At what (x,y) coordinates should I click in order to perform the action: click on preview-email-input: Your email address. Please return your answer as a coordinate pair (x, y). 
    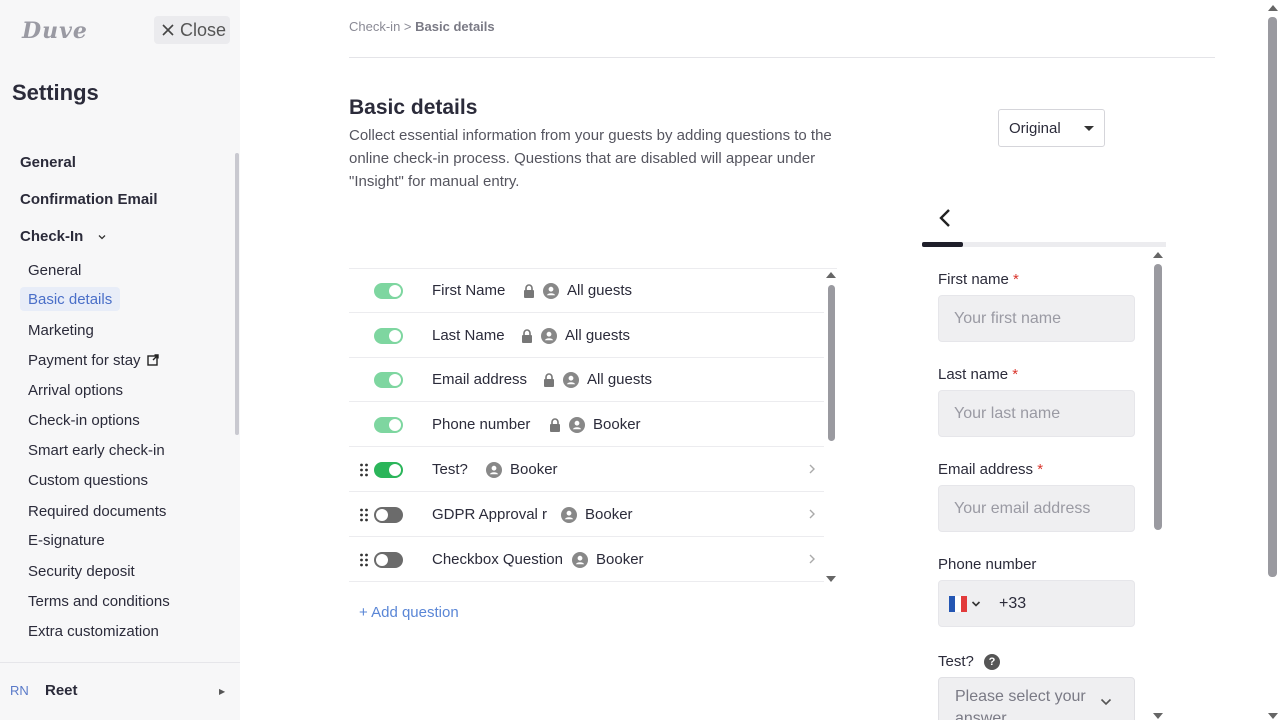
    Looking at the image, I should click on (1036, 508).